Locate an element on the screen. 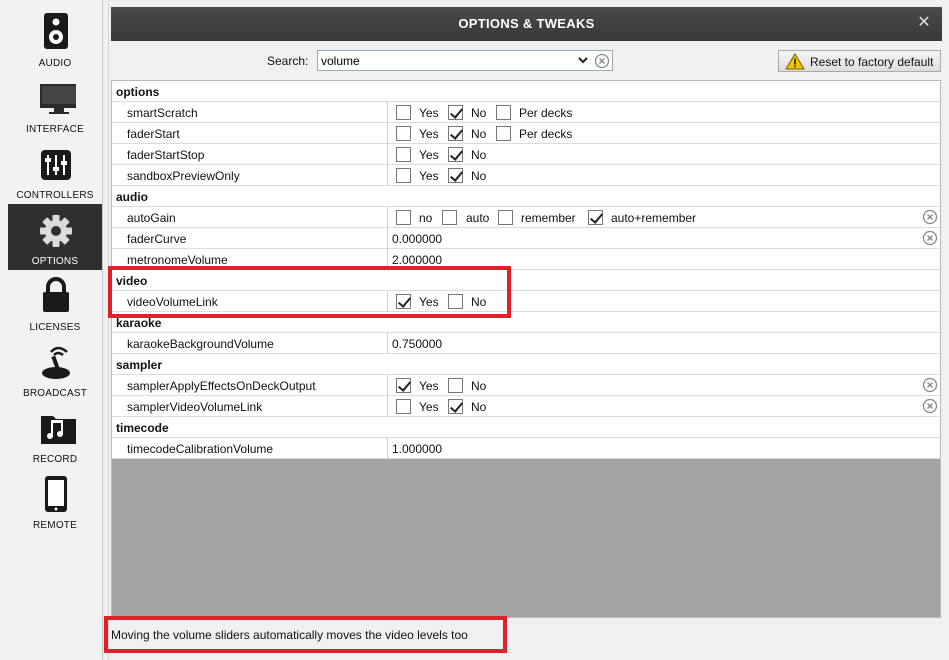 The width and height of the screenshot is (949, 660). checkbox-remember is located at coordinates (505, 217).